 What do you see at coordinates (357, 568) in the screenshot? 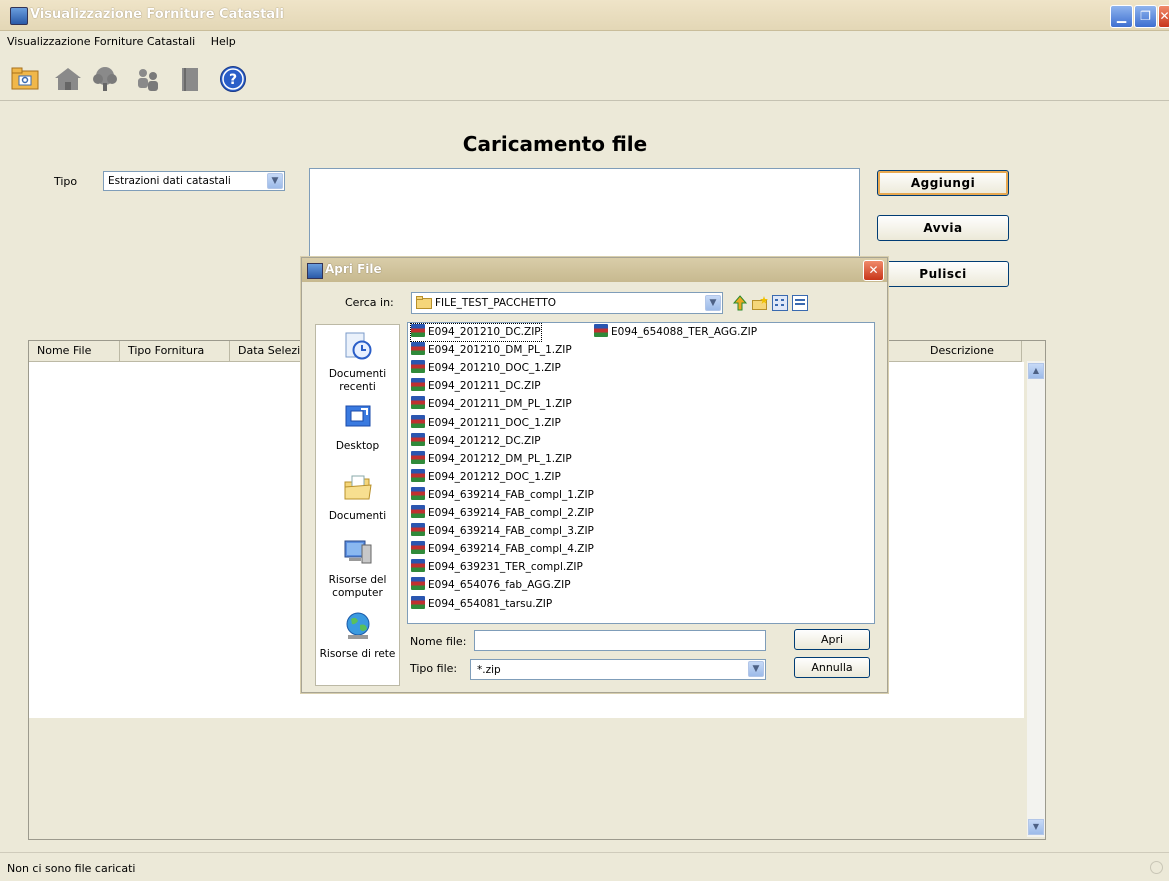
I see `place-my-computer: Risorse del computer` at bounding box center [357, 568].